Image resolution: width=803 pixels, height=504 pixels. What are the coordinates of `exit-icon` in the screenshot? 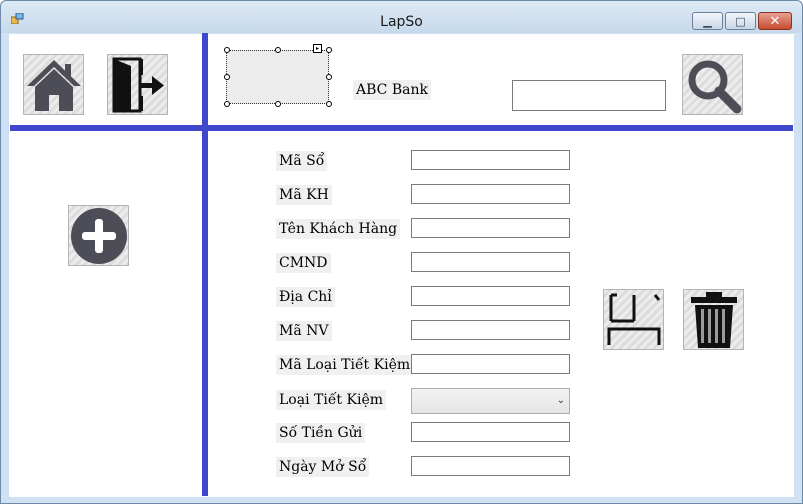 It's located at (138, 84).